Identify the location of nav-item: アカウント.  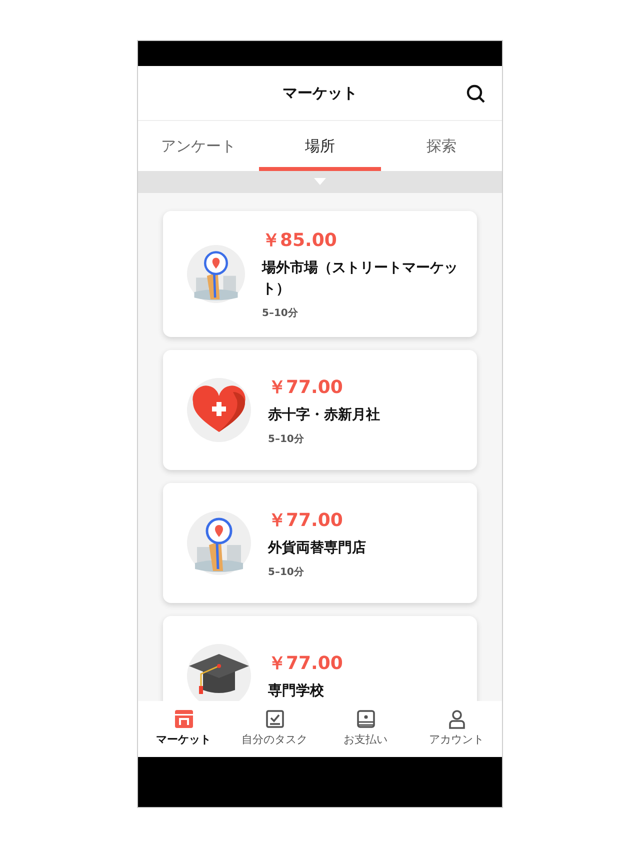
(456, 729).